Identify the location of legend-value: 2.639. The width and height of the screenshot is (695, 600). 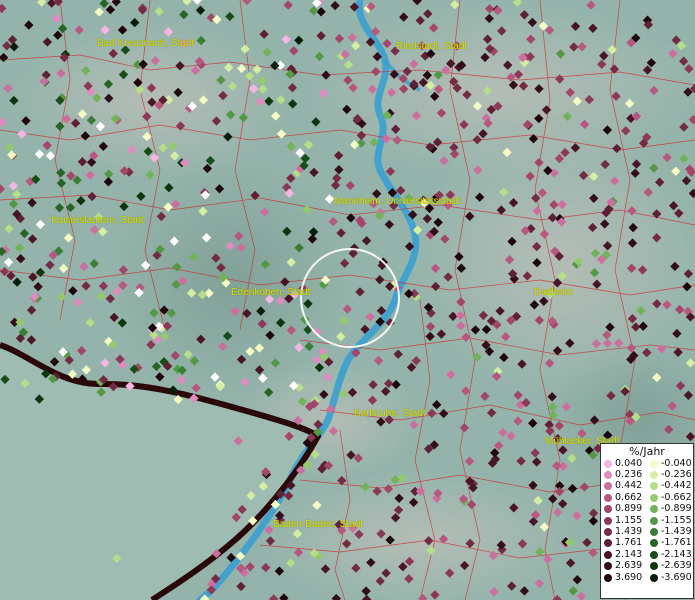
(629, 566).